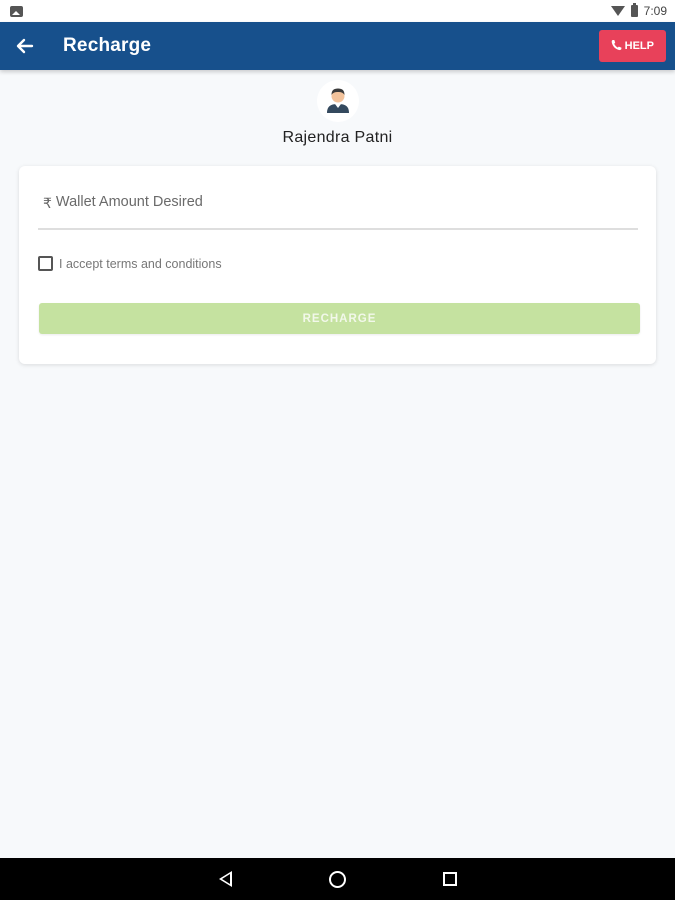 This screenshot has width=675, height=900. Describe the element at coordinates (315, 202) in the screenshot. I see `wallet-amount-input` at that location.